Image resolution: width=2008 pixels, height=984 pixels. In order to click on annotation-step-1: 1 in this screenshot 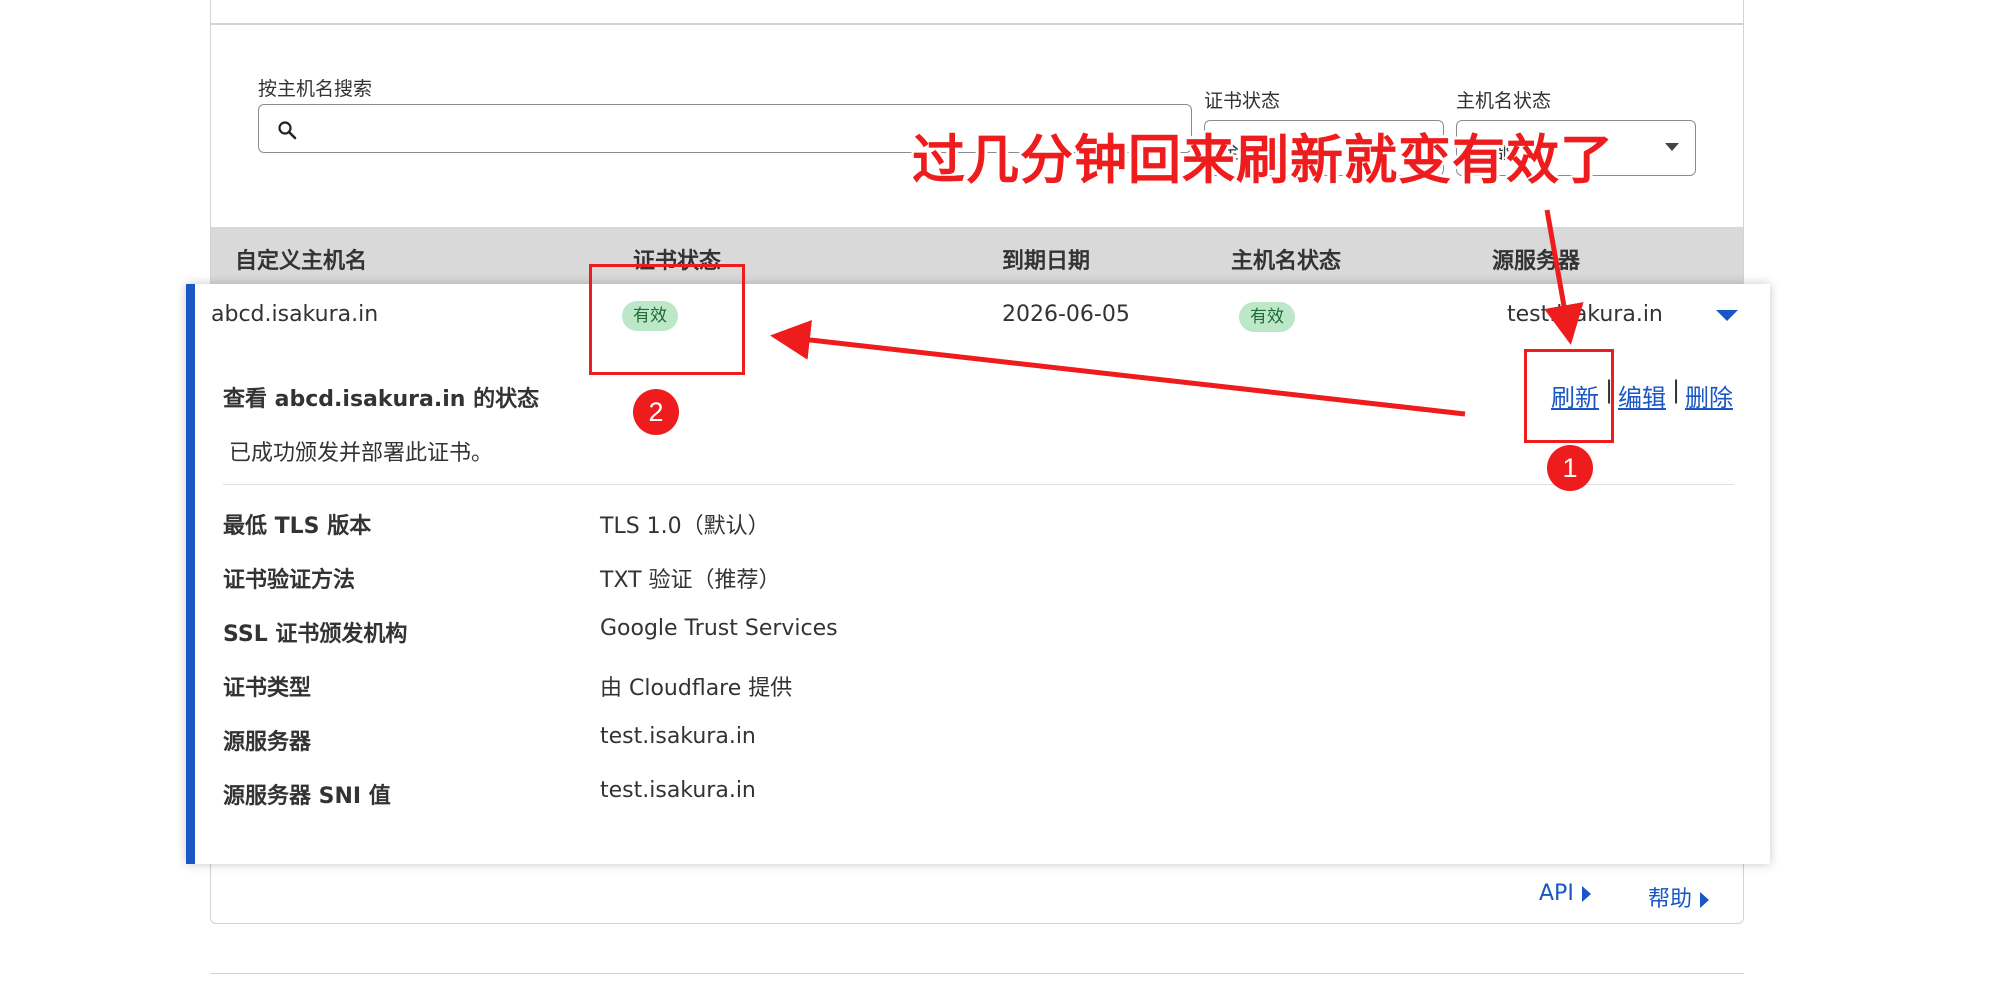, I will do `click(1570, 468)`.